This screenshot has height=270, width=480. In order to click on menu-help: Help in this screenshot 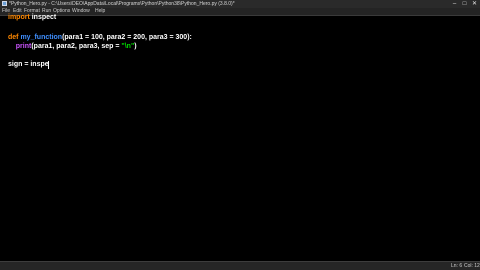, I will do `click(100, 11)`.